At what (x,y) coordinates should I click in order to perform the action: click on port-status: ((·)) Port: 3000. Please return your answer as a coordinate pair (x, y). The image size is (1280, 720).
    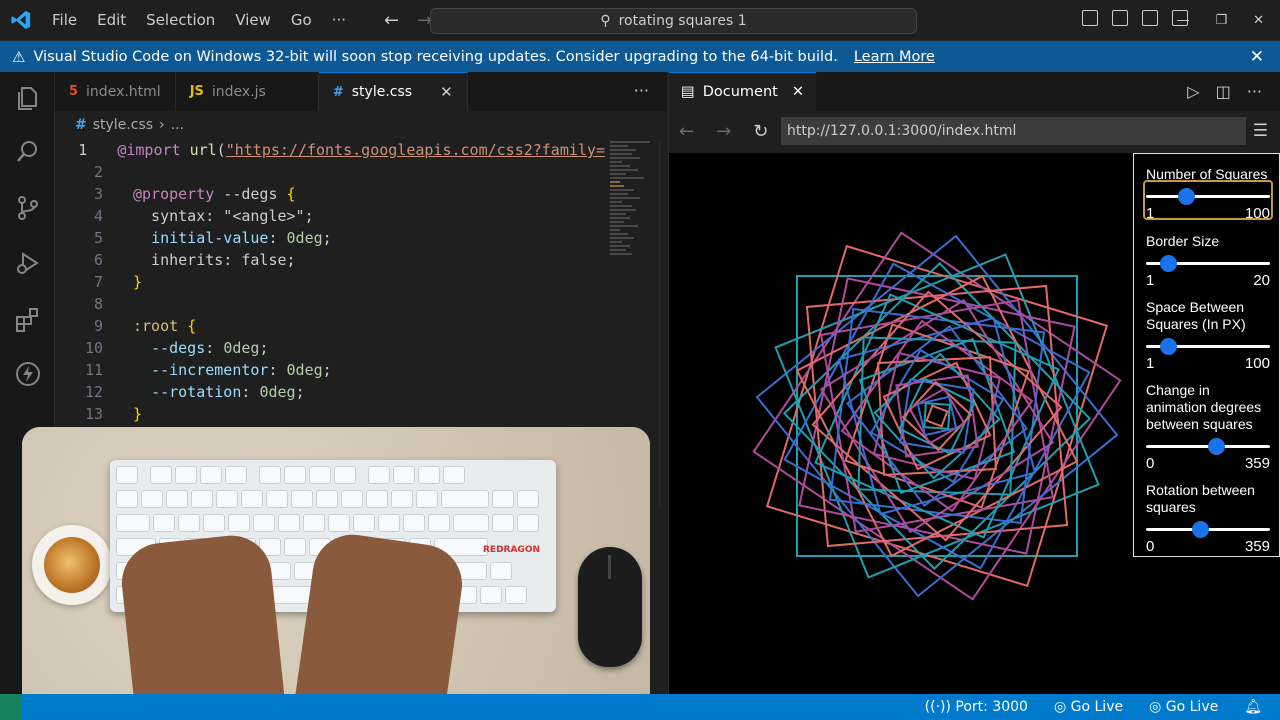
    Looking at the image, I should click on (976, 707).